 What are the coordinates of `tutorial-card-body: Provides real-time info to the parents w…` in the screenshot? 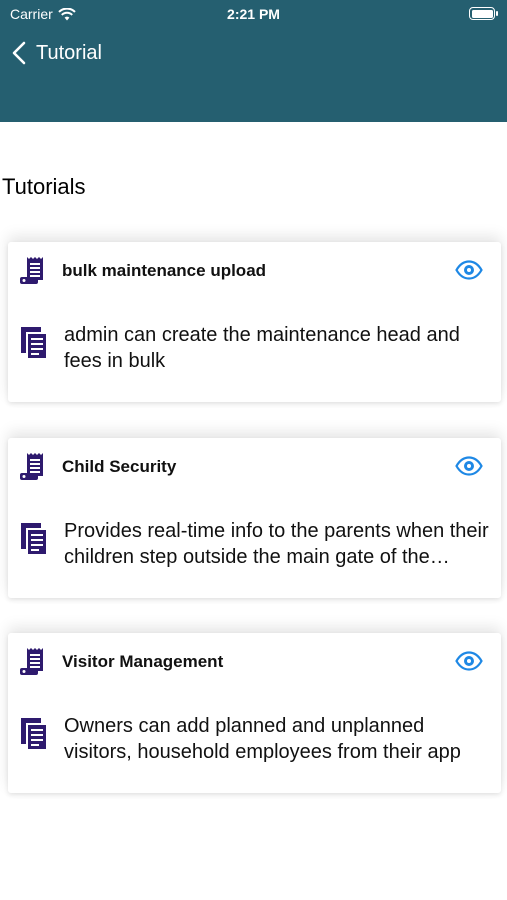 It's located at (258, 545).